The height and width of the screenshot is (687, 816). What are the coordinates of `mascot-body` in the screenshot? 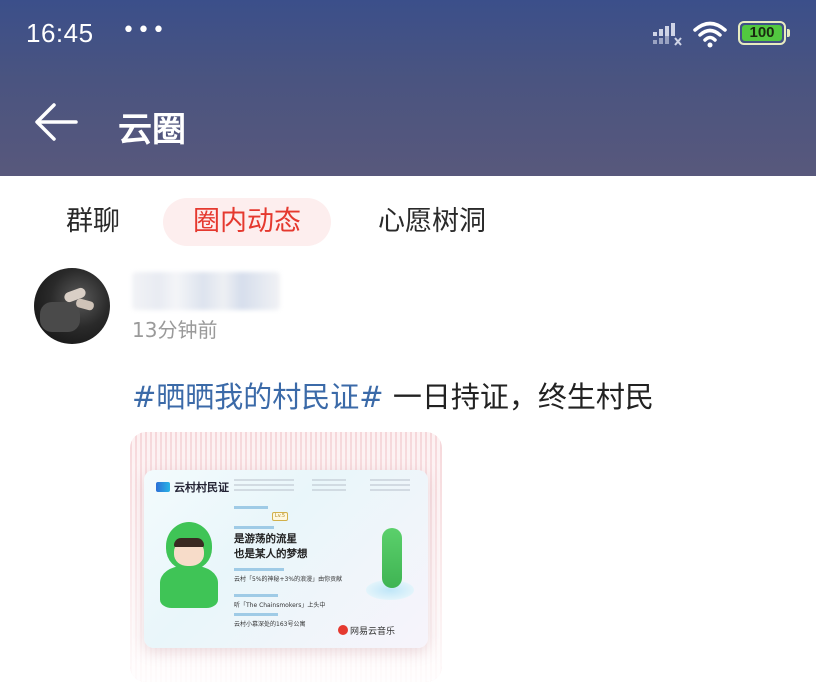 It's located at (189, 587).